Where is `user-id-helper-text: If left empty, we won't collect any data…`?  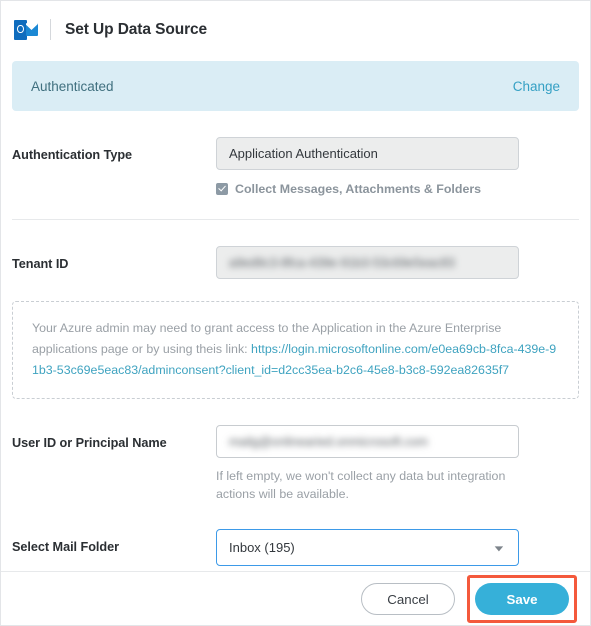 user-id-helper-text: If left empty, we won't collect any data… is located at coordinates (361, 485).